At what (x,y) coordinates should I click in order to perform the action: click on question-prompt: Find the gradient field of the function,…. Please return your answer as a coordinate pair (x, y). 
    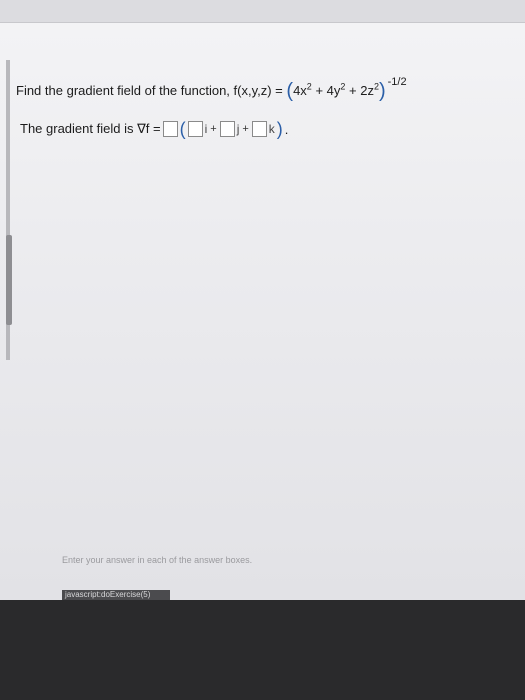
    Looking at the image, I should click on (149, 90).